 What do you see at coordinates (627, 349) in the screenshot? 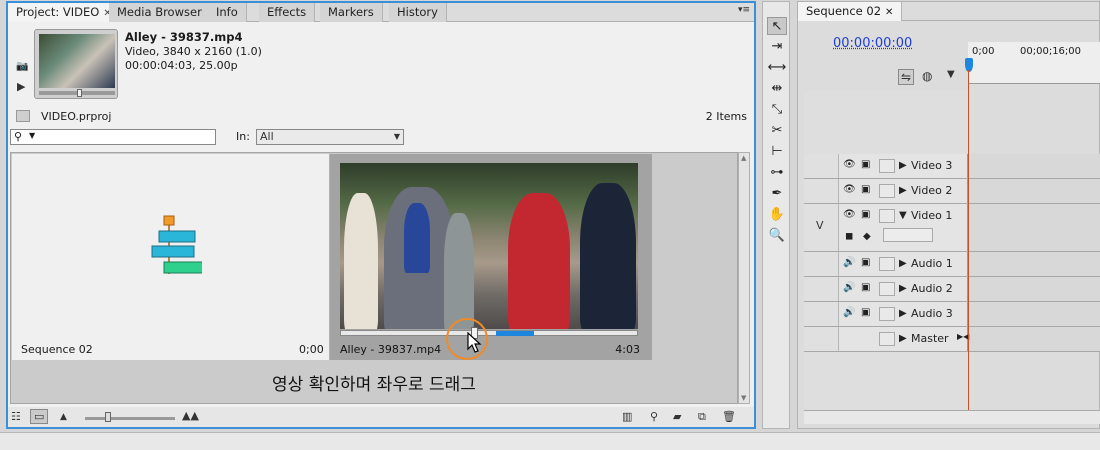
I see `bin-item-duration: 4:03` at bounding box center [627, 349].